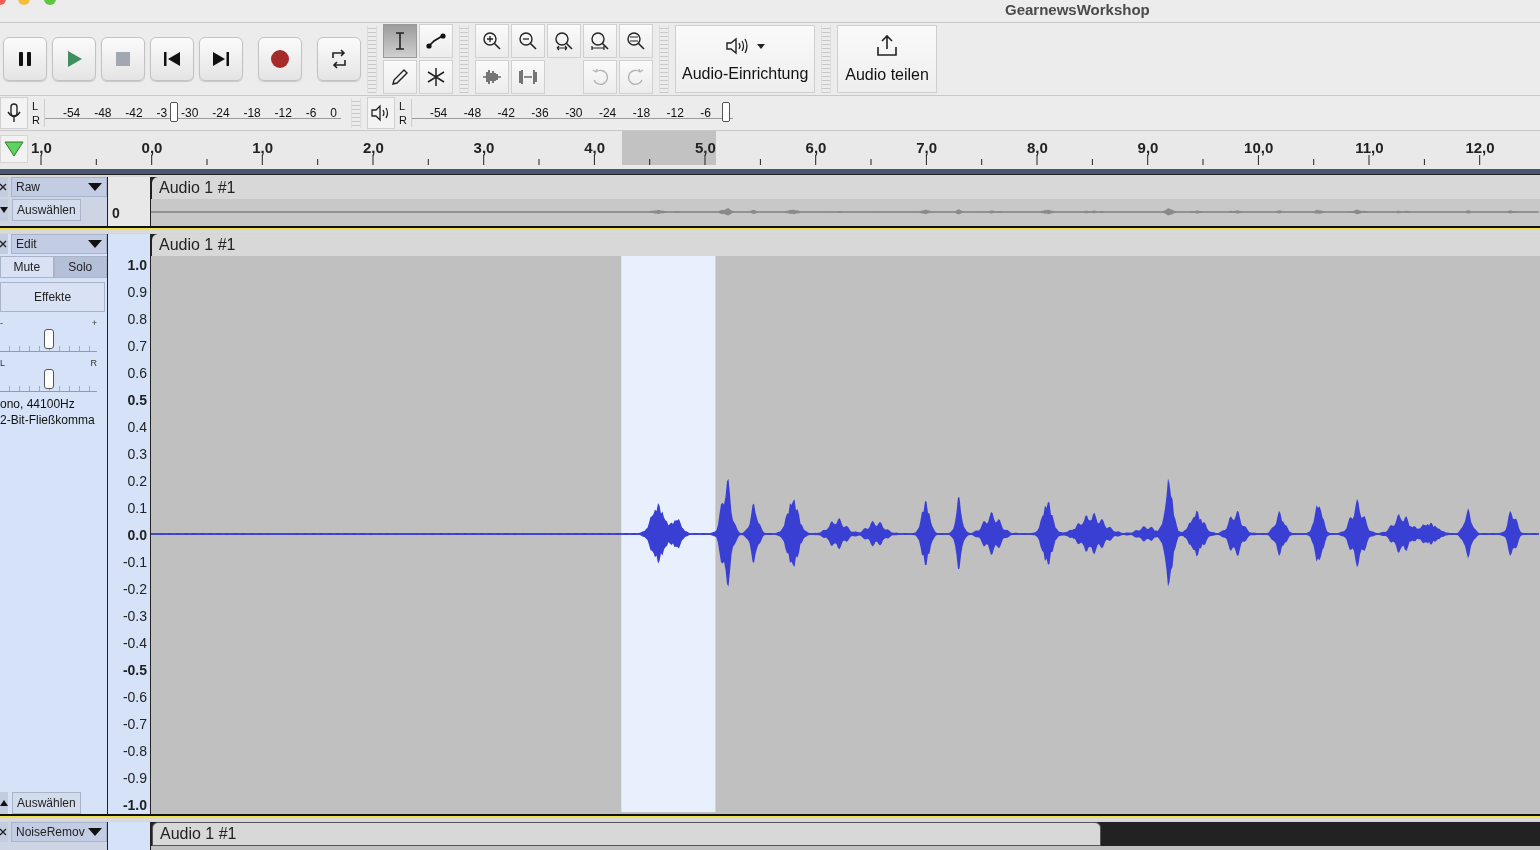  What do you see at coordinates (59, 187) in the screenshot?
I see `track-menu-dropdown: Raw` at bounding box center [59, 187].